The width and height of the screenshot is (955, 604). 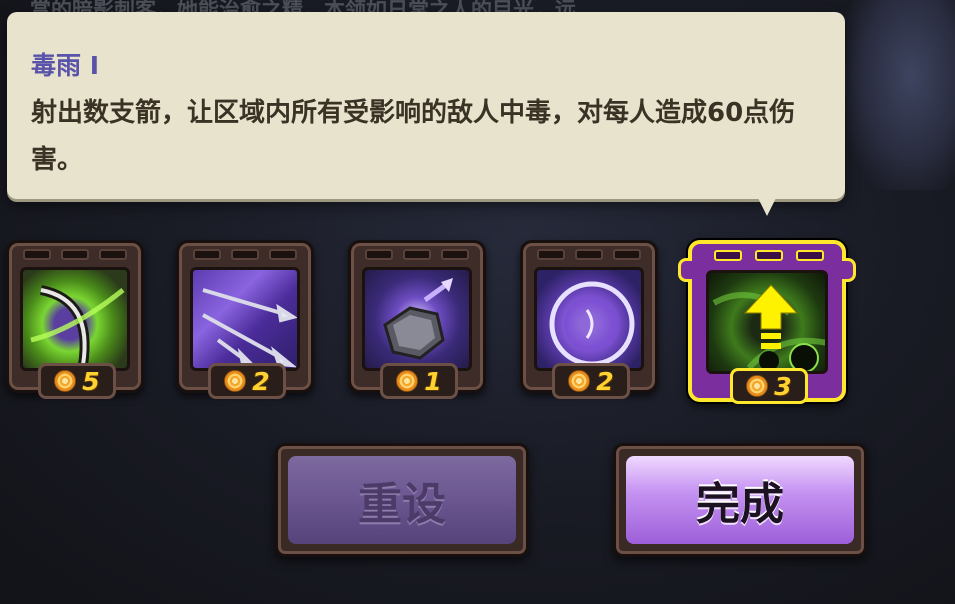 I want to click on reset-button-label: 重设, so click(x=402, y=500).